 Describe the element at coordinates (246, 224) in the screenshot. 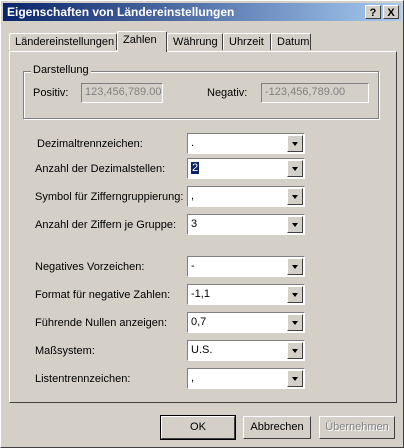

I see `digits-per-group-select: 3` at that location.